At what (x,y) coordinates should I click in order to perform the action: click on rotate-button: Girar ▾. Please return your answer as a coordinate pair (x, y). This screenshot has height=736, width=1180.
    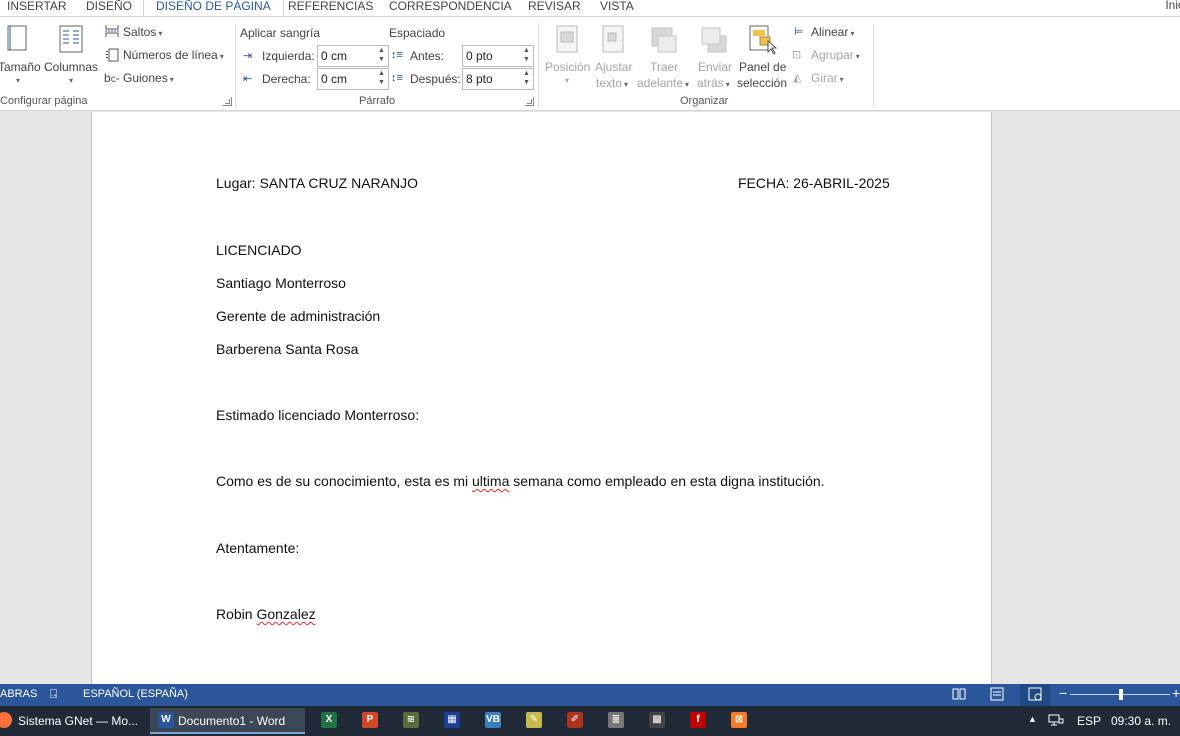
    Looking at the image, I should click on (827, 78).